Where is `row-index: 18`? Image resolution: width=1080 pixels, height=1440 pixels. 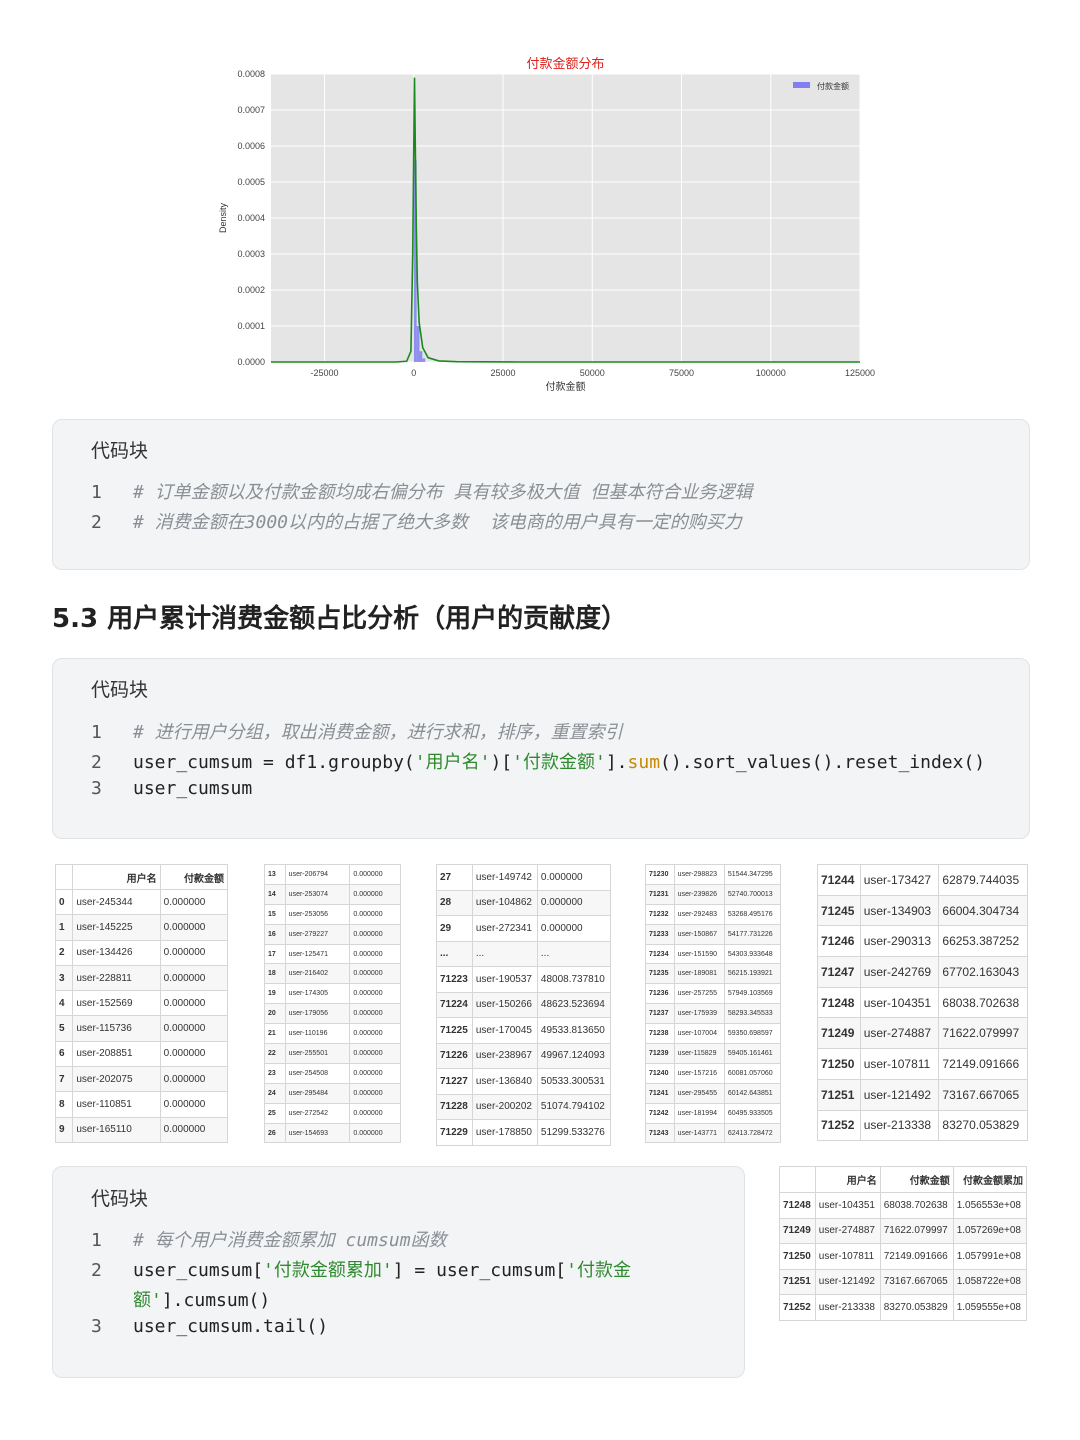
row-index: 18 is located at coordinates (275, 974).